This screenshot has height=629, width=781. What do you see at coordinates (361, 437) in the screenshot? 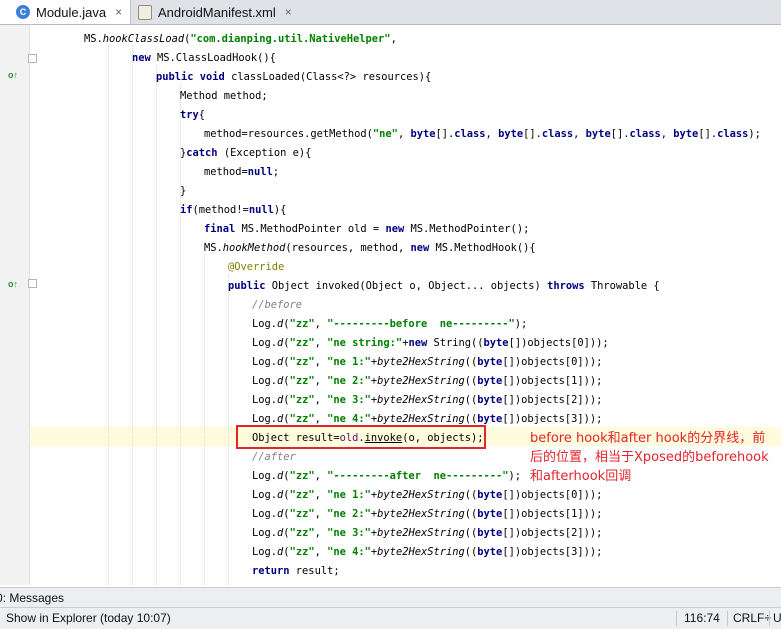
I see `highlight-box` at bounding box center [361, 437].